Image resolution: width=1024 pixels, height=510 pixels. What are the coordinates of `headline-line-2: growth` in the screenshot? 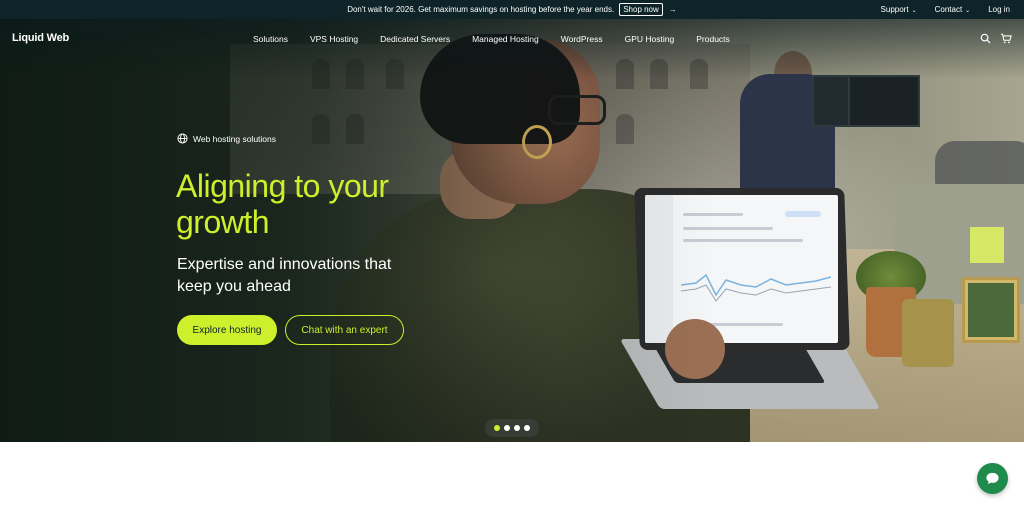 It's located at (223, 222).